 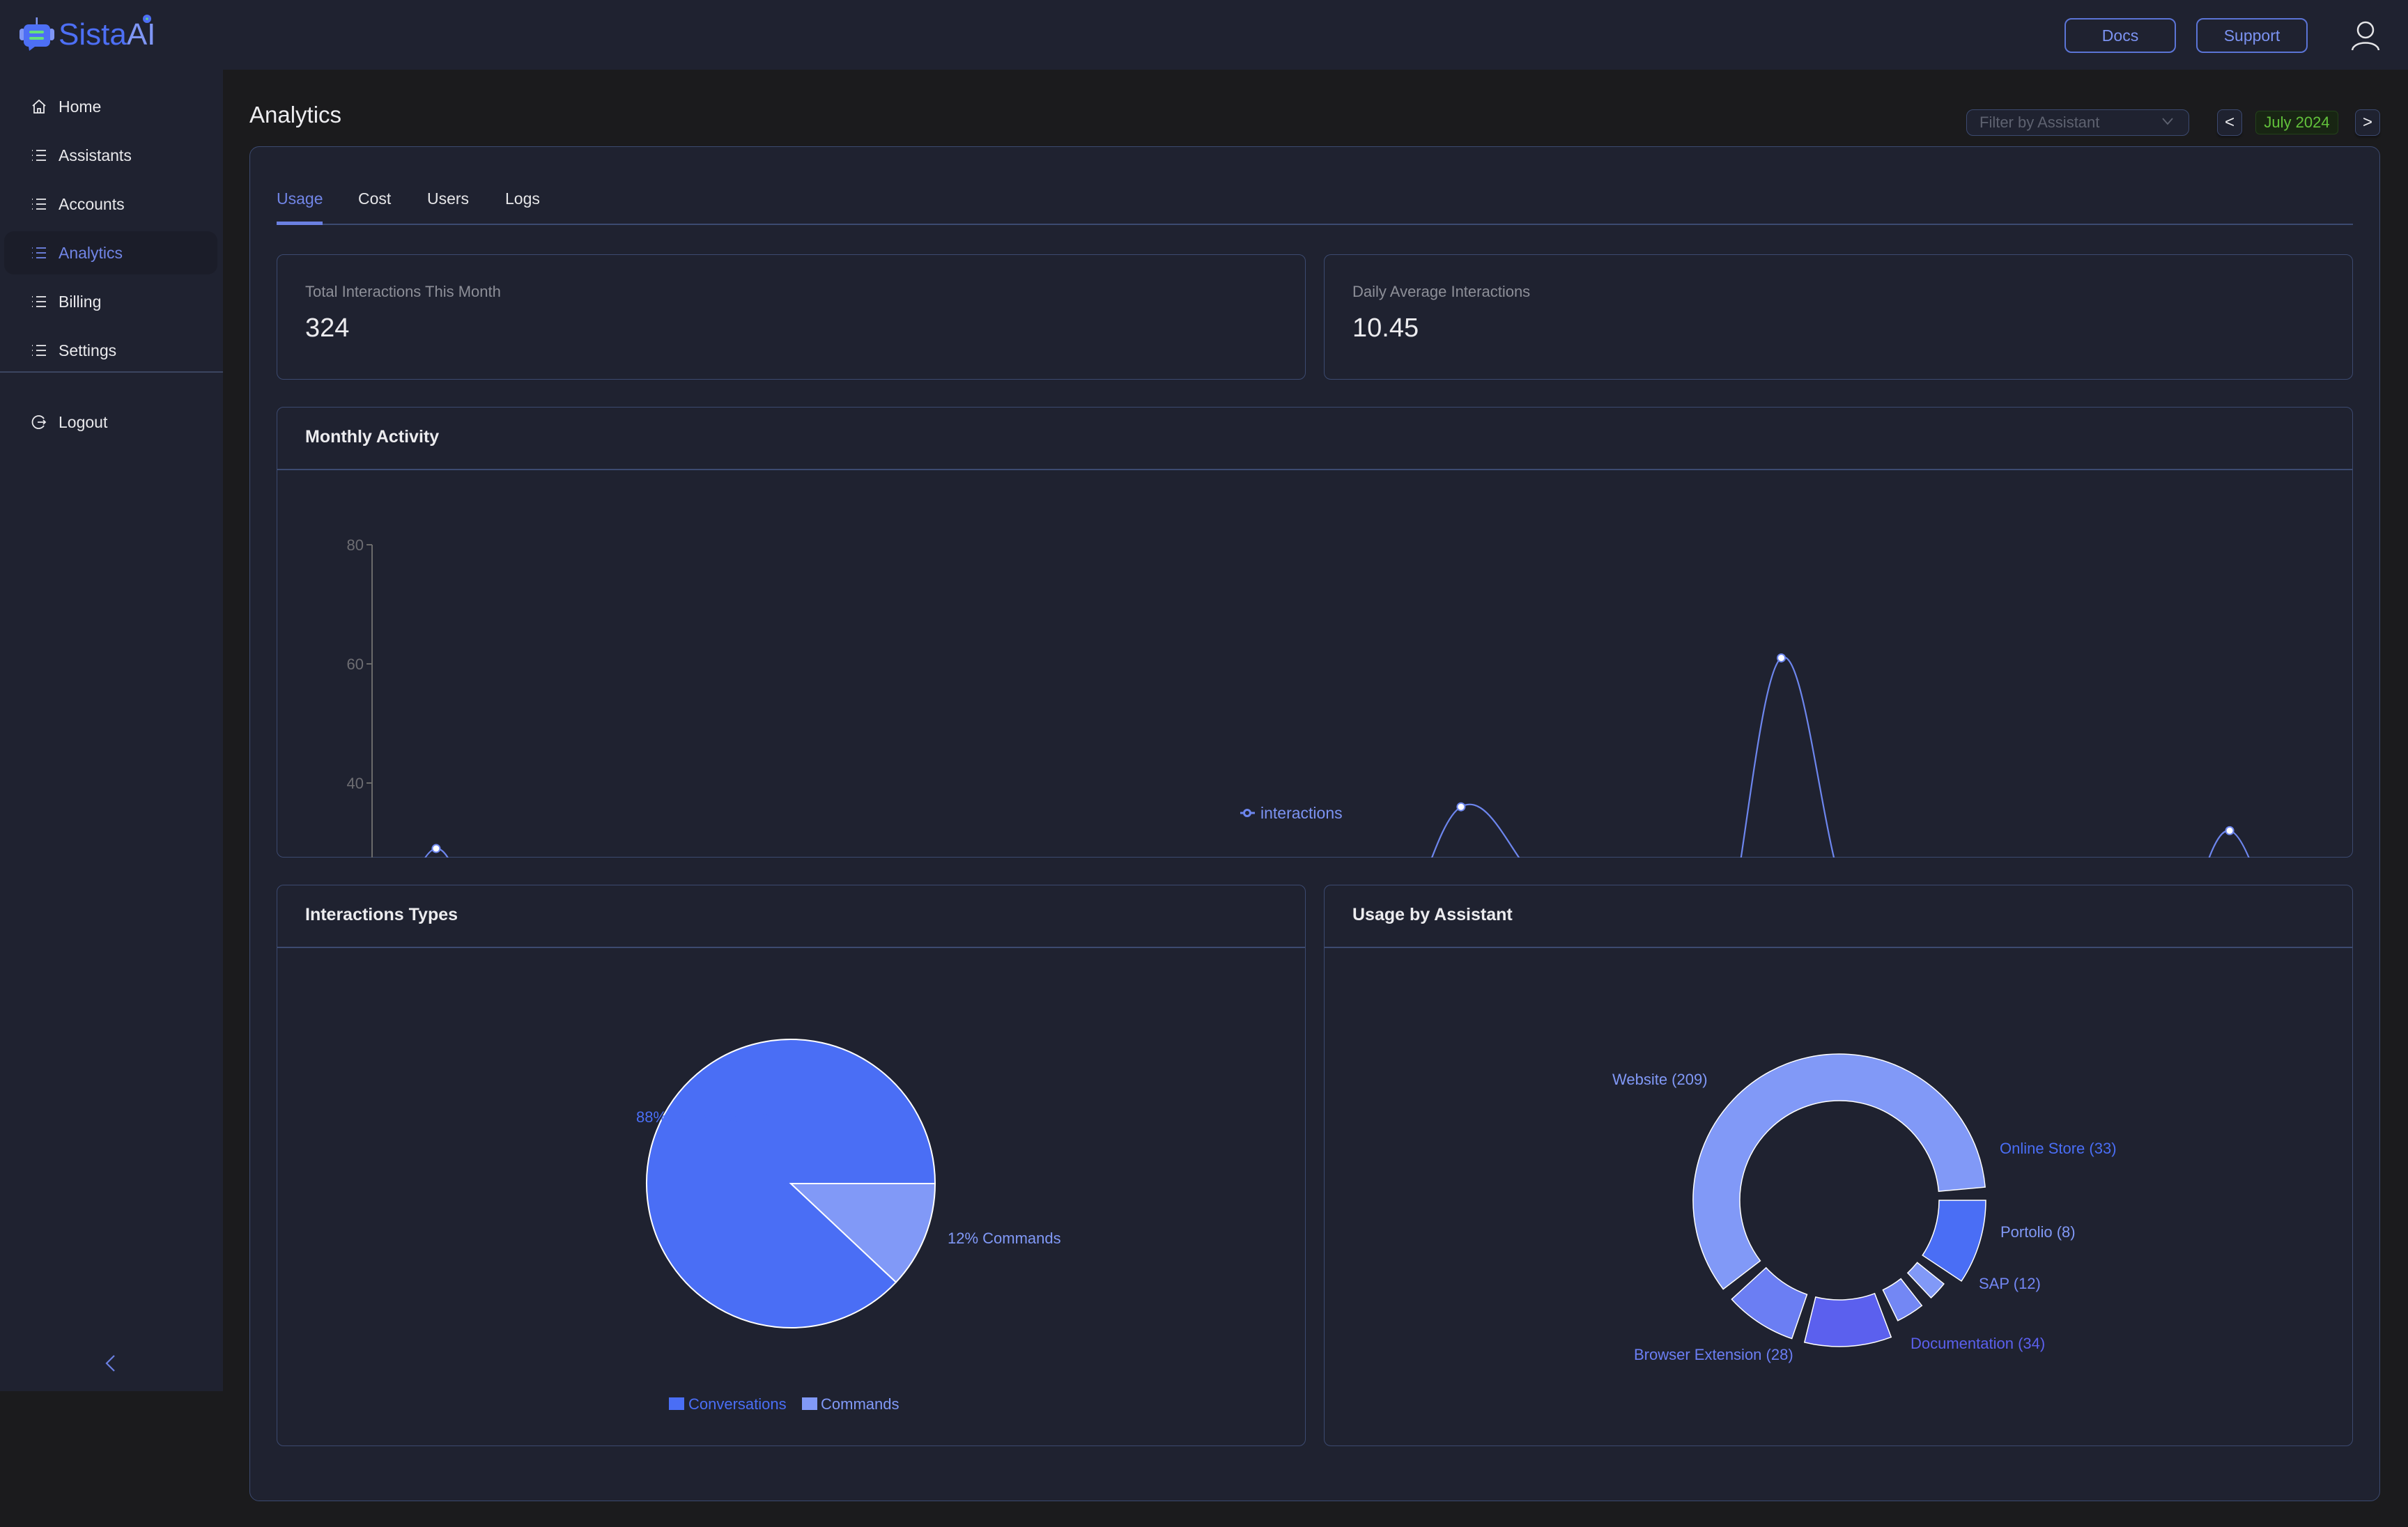 What do you see at coordinates (1768, 1303) in the screenshot?
I see `donut-slice-browser-extension` at bounding box center [1768, 1303].